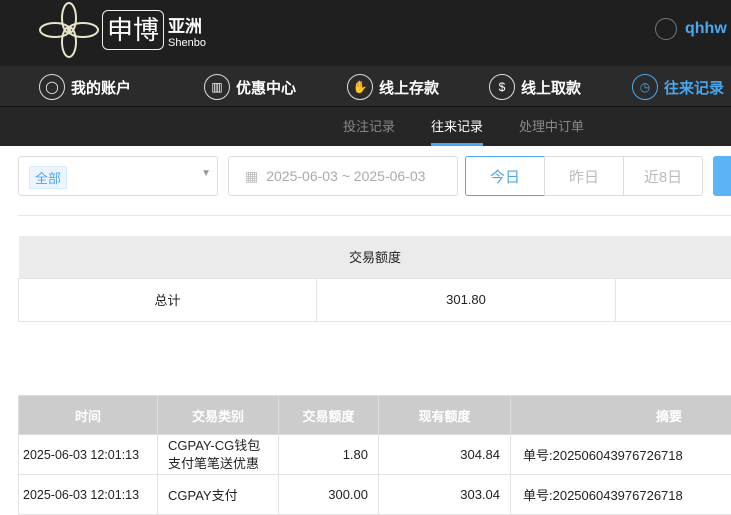  Describe the element at coordinates (133, 30) in the screenshot. I see `brand-char: 申博` at that location.